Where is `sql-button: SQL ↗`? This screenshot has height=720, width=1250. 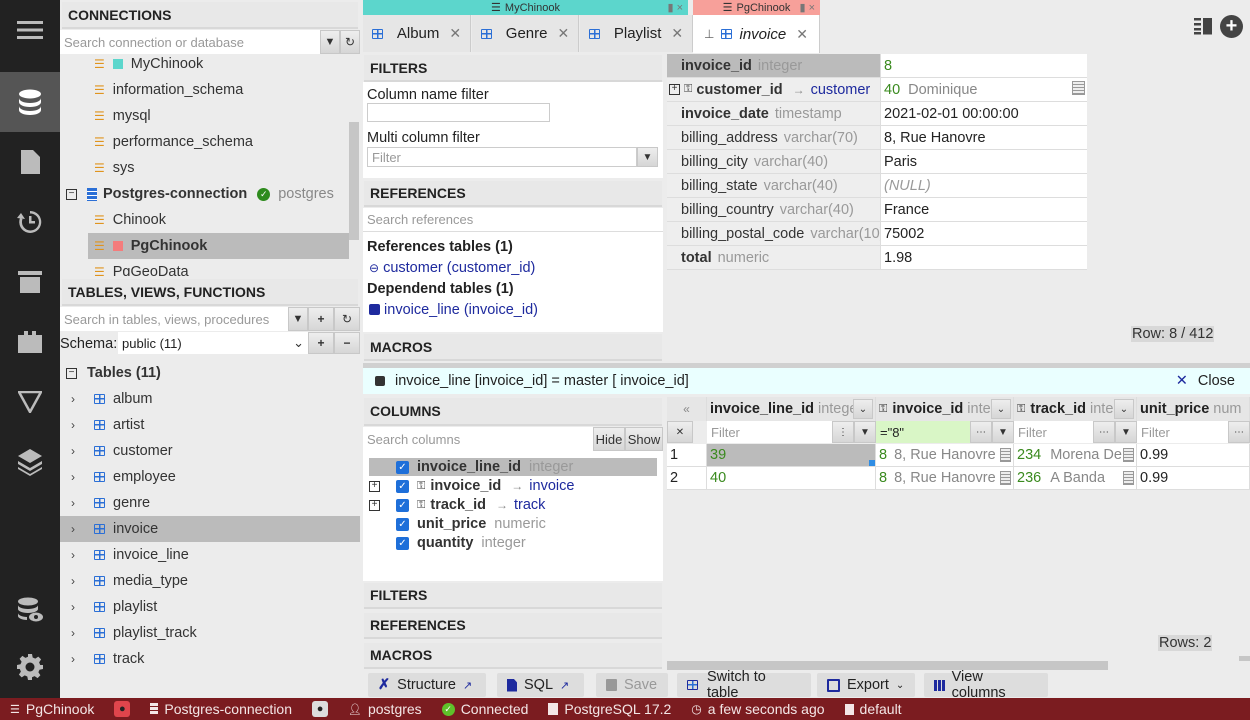 sql-button: SQL ↗ is located at coordinates (540, 685).